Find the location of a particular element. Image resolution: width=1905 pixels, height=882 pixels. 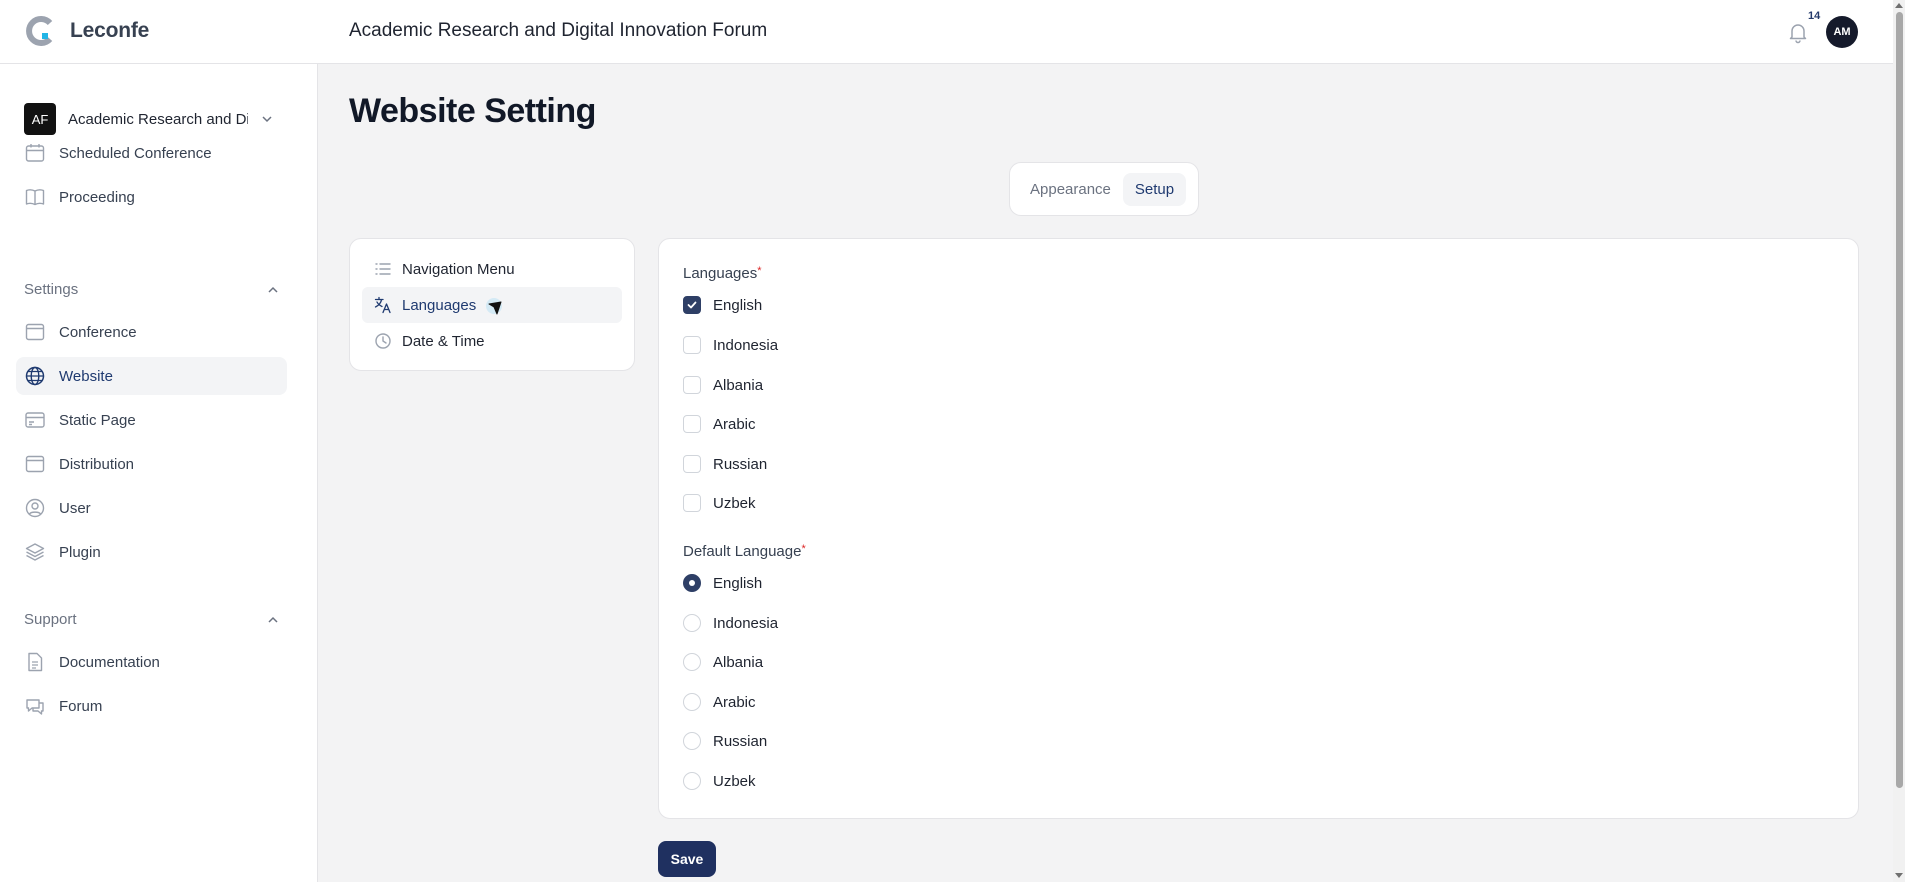

language-option-albania: Albania is located at coordinates (723, 385).